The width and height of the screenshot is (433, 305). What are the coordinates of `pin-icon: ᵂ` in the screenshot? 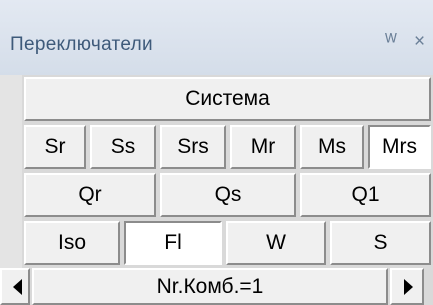 It's located at (391, 42).